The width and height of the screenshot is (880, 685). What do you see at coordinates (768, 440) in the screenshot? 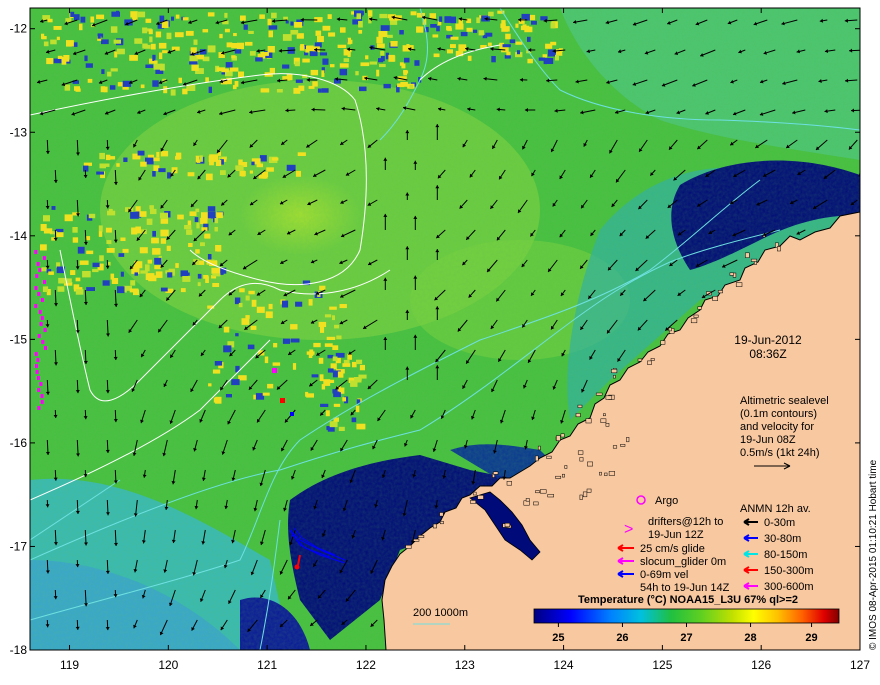
I see `altimetry-line: 19-Jun 08Z` at bounding box center [768, 440].